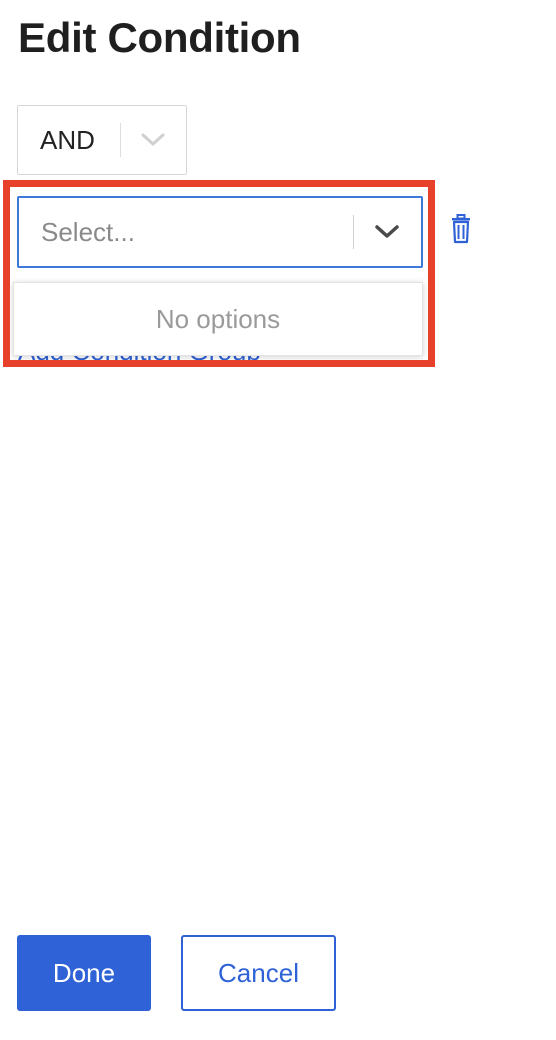 This screenshot has height=1040, width=556. I want to click on delete-condition-button, so click(461, 229).